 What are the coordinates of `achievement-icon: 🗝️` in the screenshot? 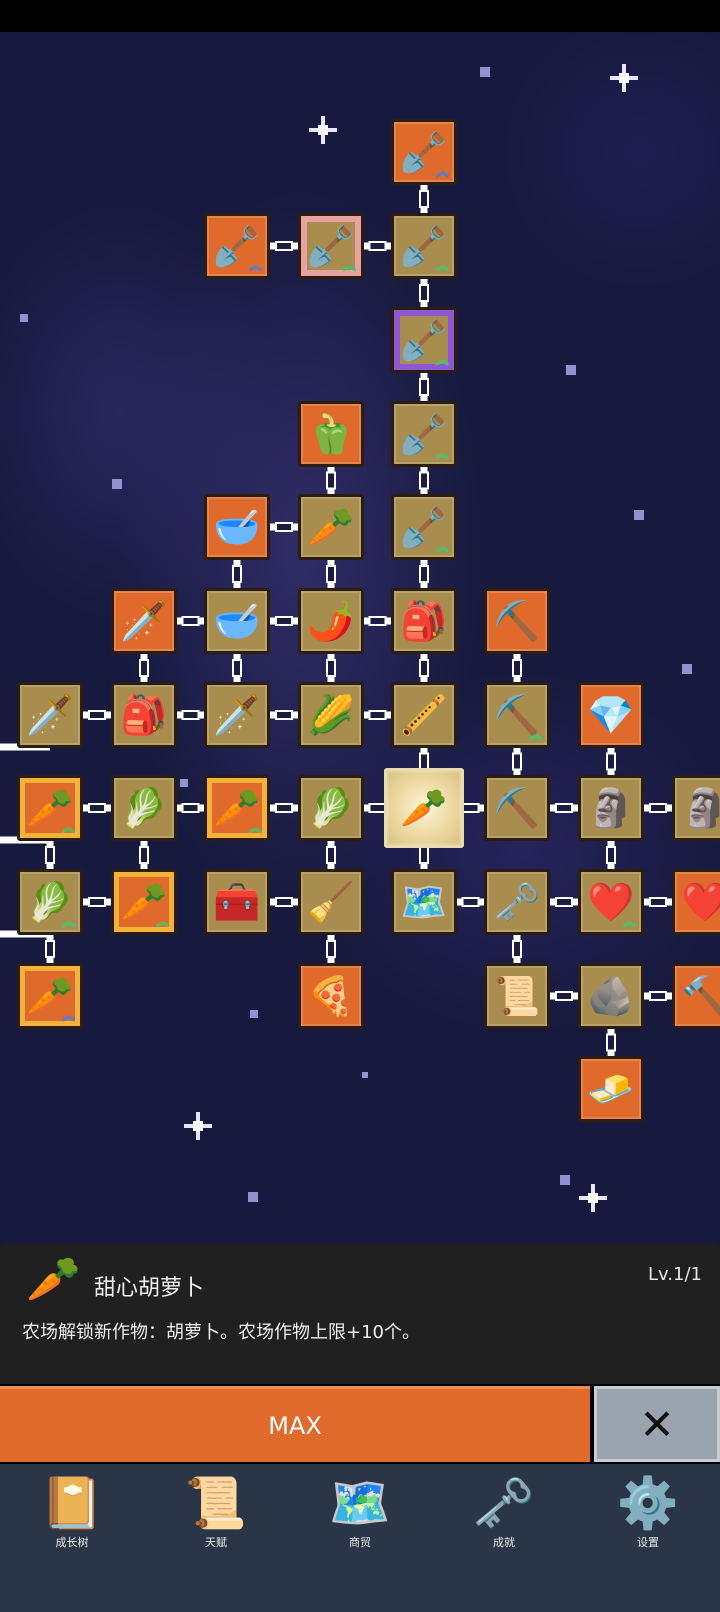 It's located at (504, 1503).